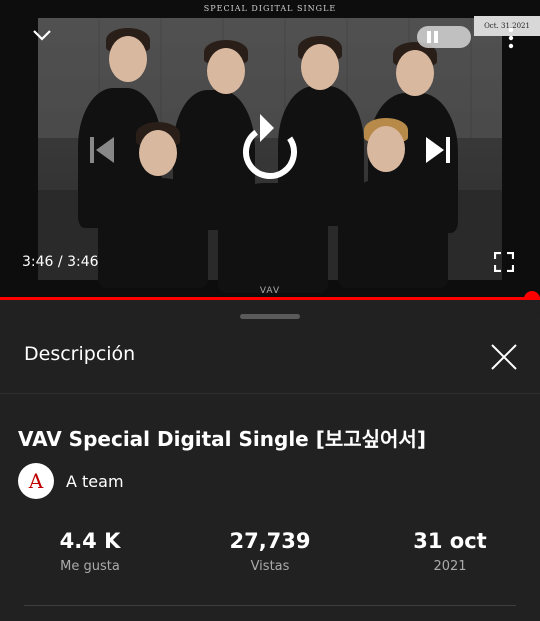 Image resolution: width=540 pixels, height=621 pixels. I want to click on time-total: 3:46, so click(83, 262).